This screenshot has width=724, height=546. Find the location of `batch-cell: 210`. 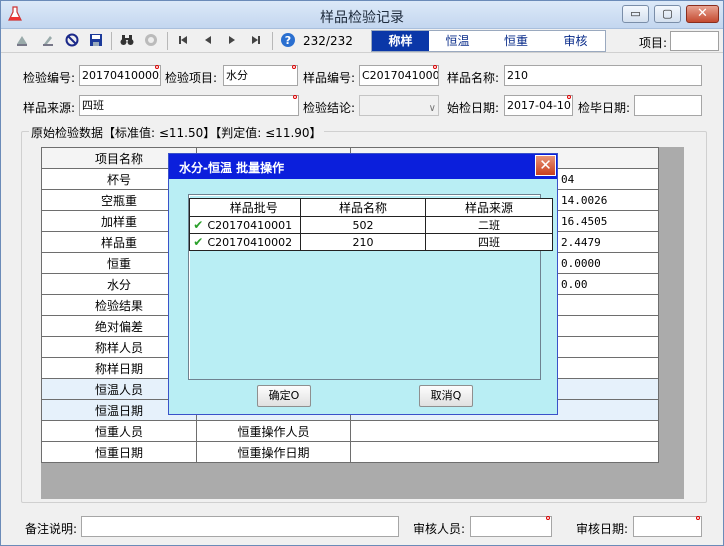

batch-cell: 210 is located at coordinates (363, 242).